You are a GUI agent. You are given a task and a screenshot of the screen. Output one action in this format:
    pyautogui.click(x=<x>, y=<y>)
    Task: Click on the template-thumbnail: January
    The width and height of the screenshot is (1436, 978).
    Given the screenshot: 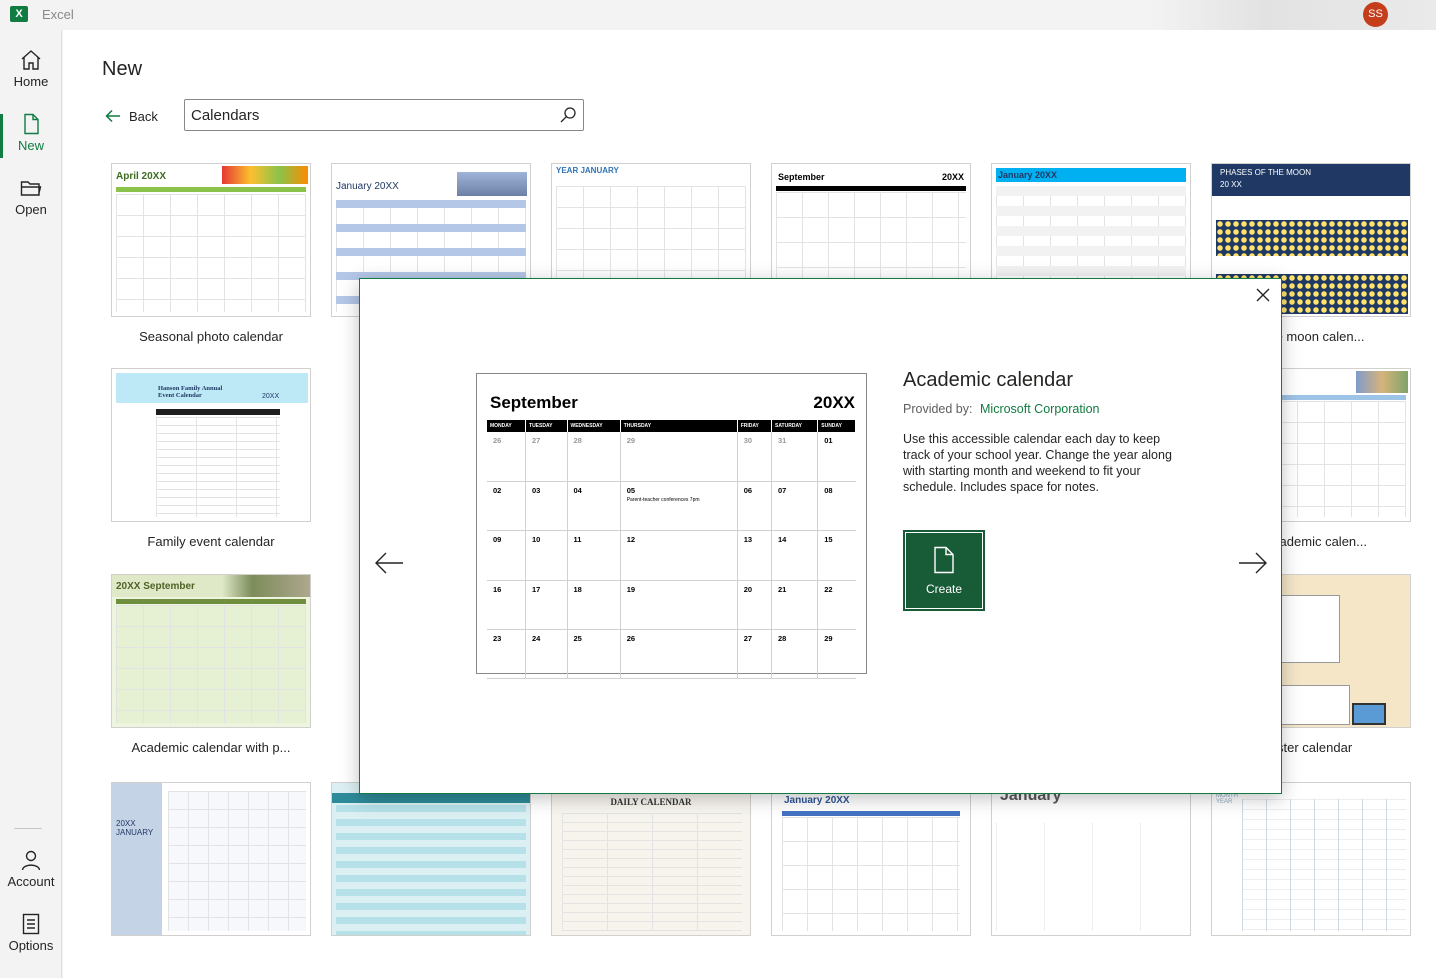 What is the action you would take?
    pyautogui.click(x=1091, y=859)
    